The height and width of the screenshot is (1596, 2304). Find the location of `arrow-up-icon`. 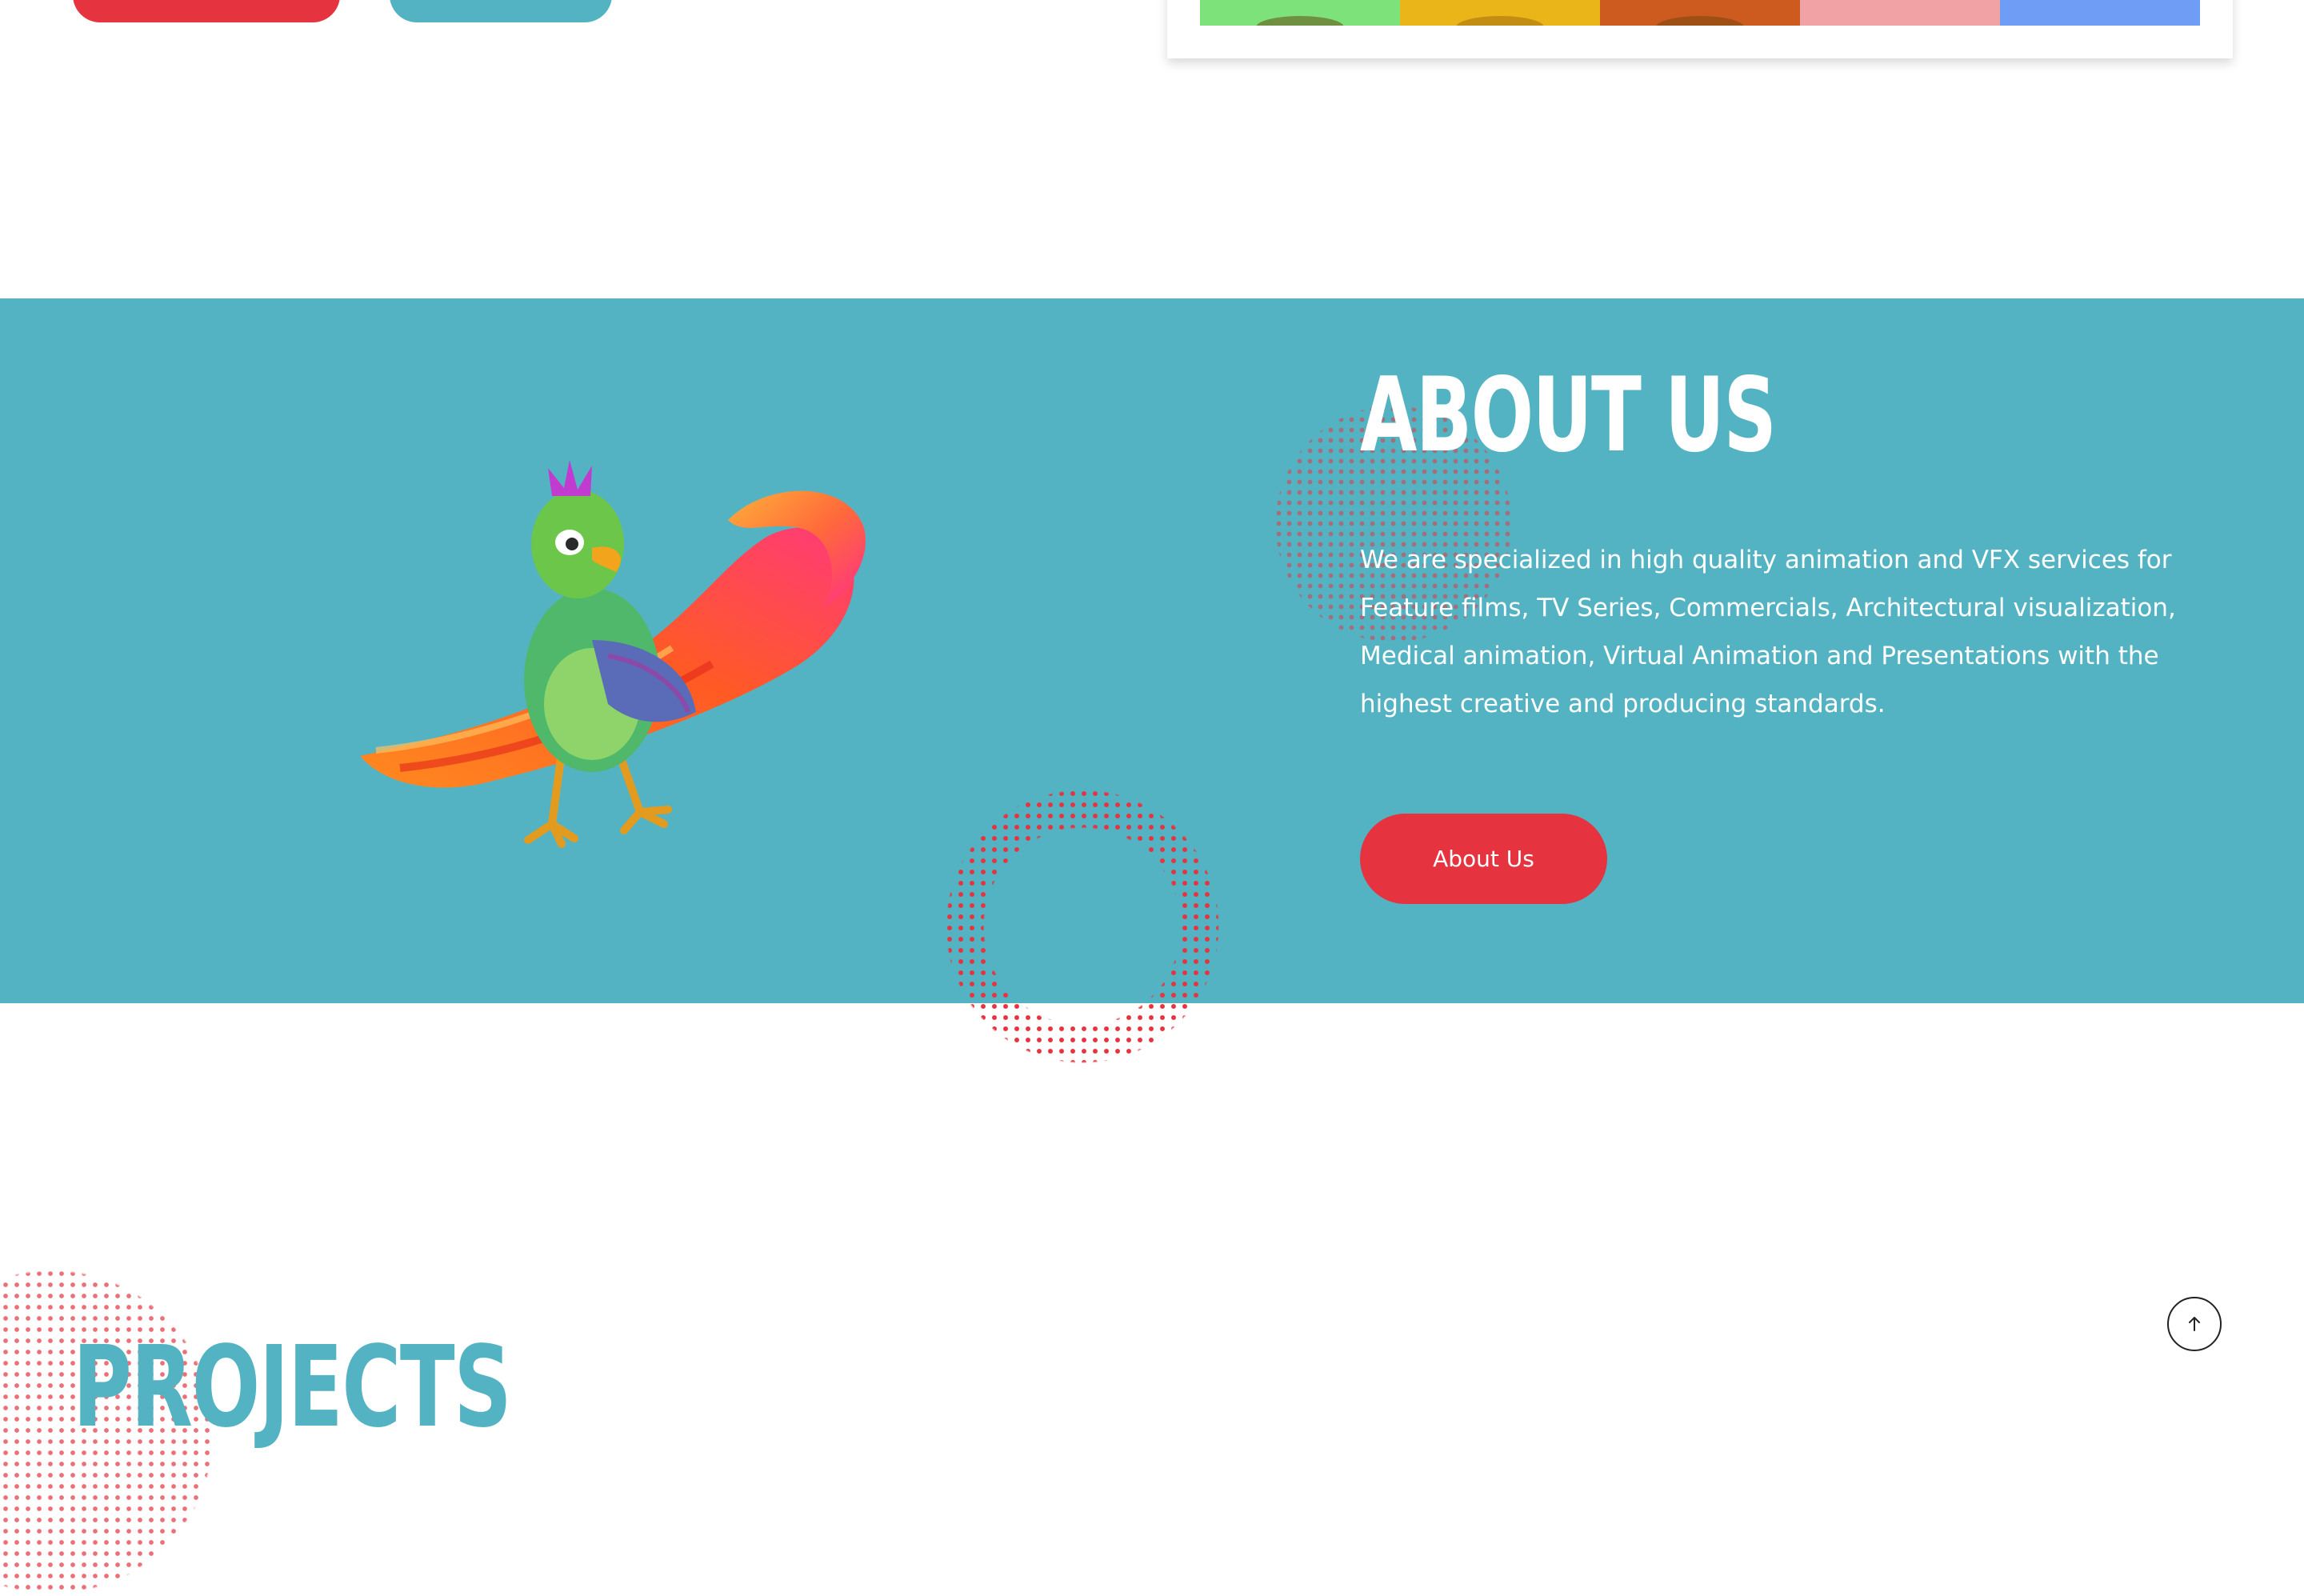

arrow-up-icon is located at coordinates (2194, 1324).